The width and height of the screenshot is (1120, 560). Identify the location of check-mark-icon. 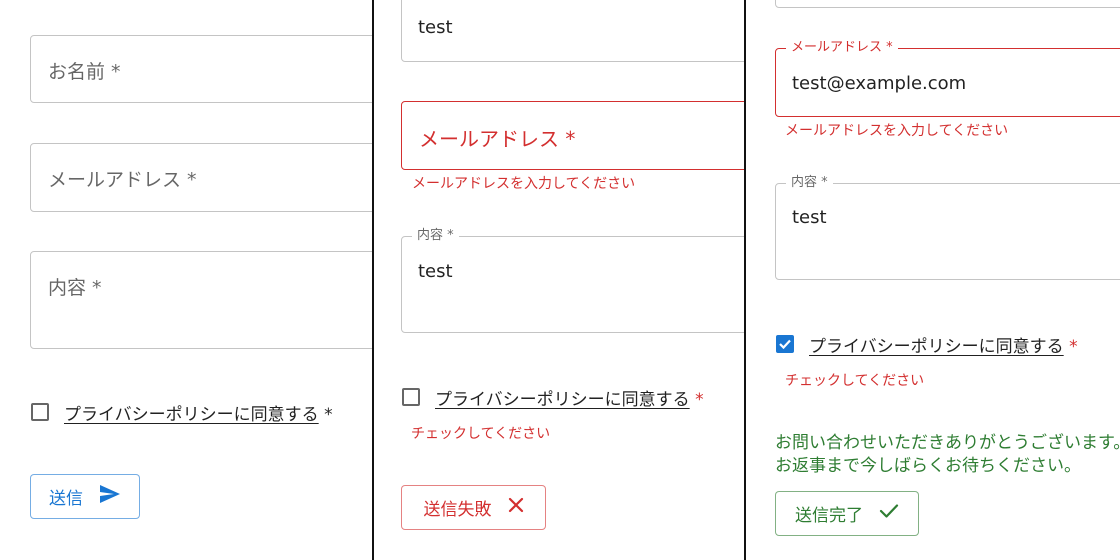
(785, 344).